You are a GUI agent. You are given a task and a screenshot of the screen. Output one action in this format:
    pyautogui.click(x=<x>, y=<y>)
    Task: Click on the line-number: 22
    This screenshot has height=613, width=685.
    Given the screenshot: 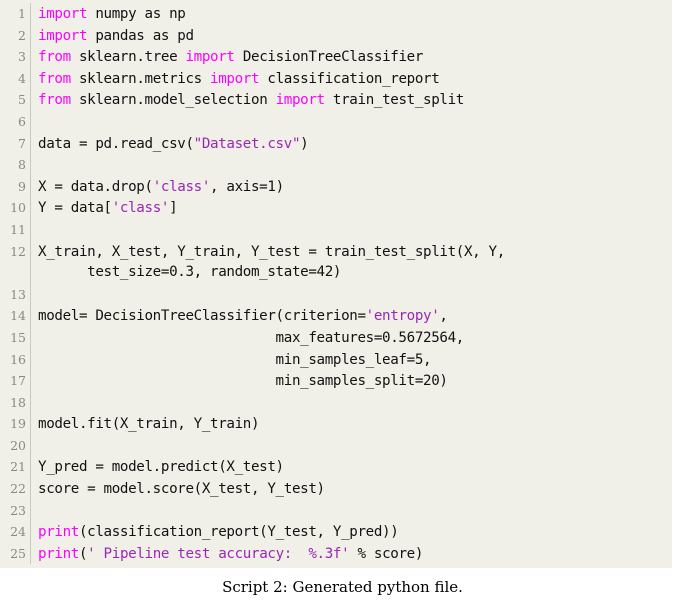 What is the action you would take?
    pyautogui.click(x=18, y=489)
    